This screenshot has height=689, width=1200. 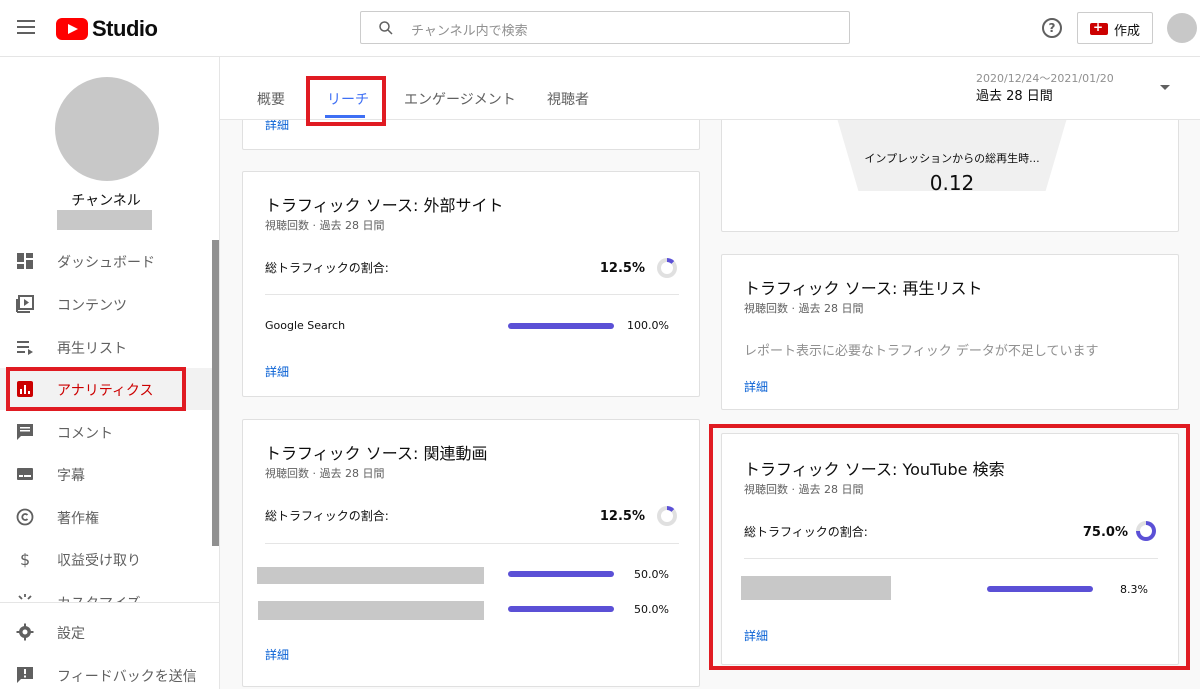 I want to click on share-value: 12.5%, so click(x=622, y=268).